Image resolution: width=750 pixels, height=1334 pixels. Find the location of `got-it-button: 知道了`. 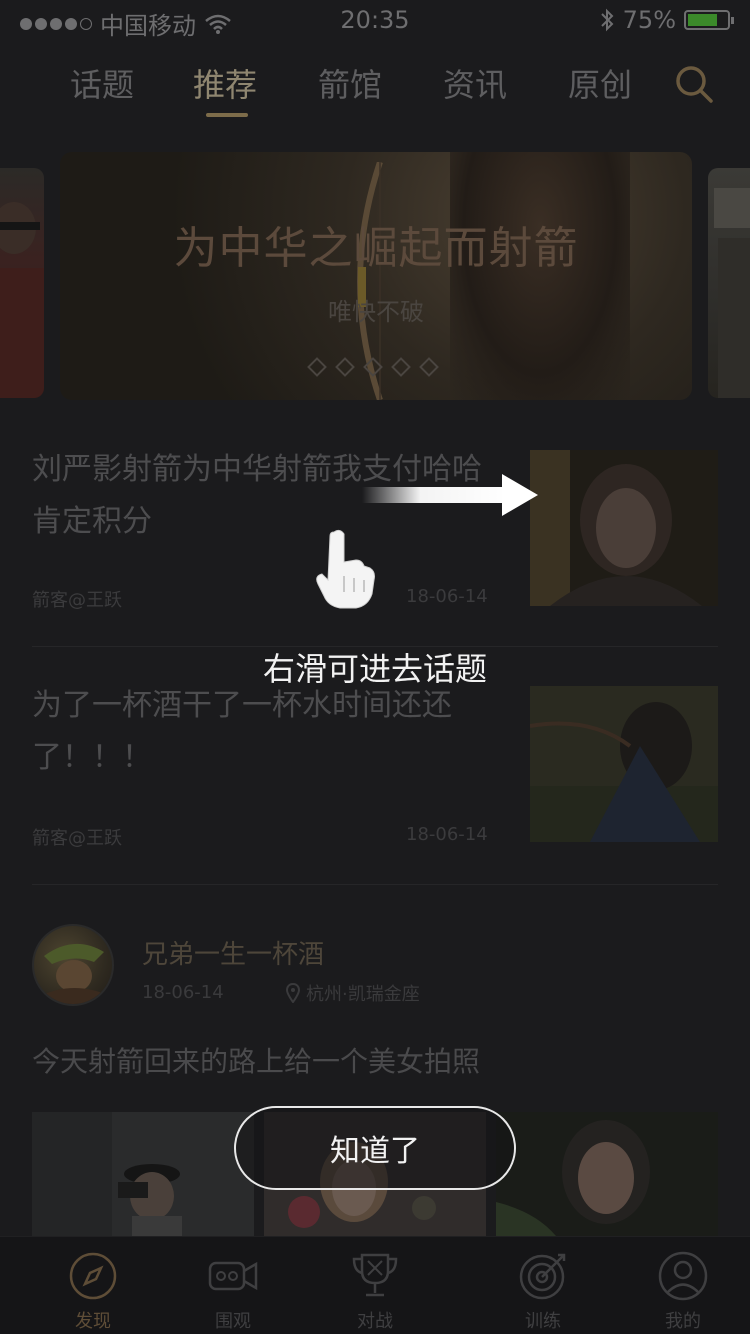

got-it-button: 知道了 is located at coordinates (375, 1148).